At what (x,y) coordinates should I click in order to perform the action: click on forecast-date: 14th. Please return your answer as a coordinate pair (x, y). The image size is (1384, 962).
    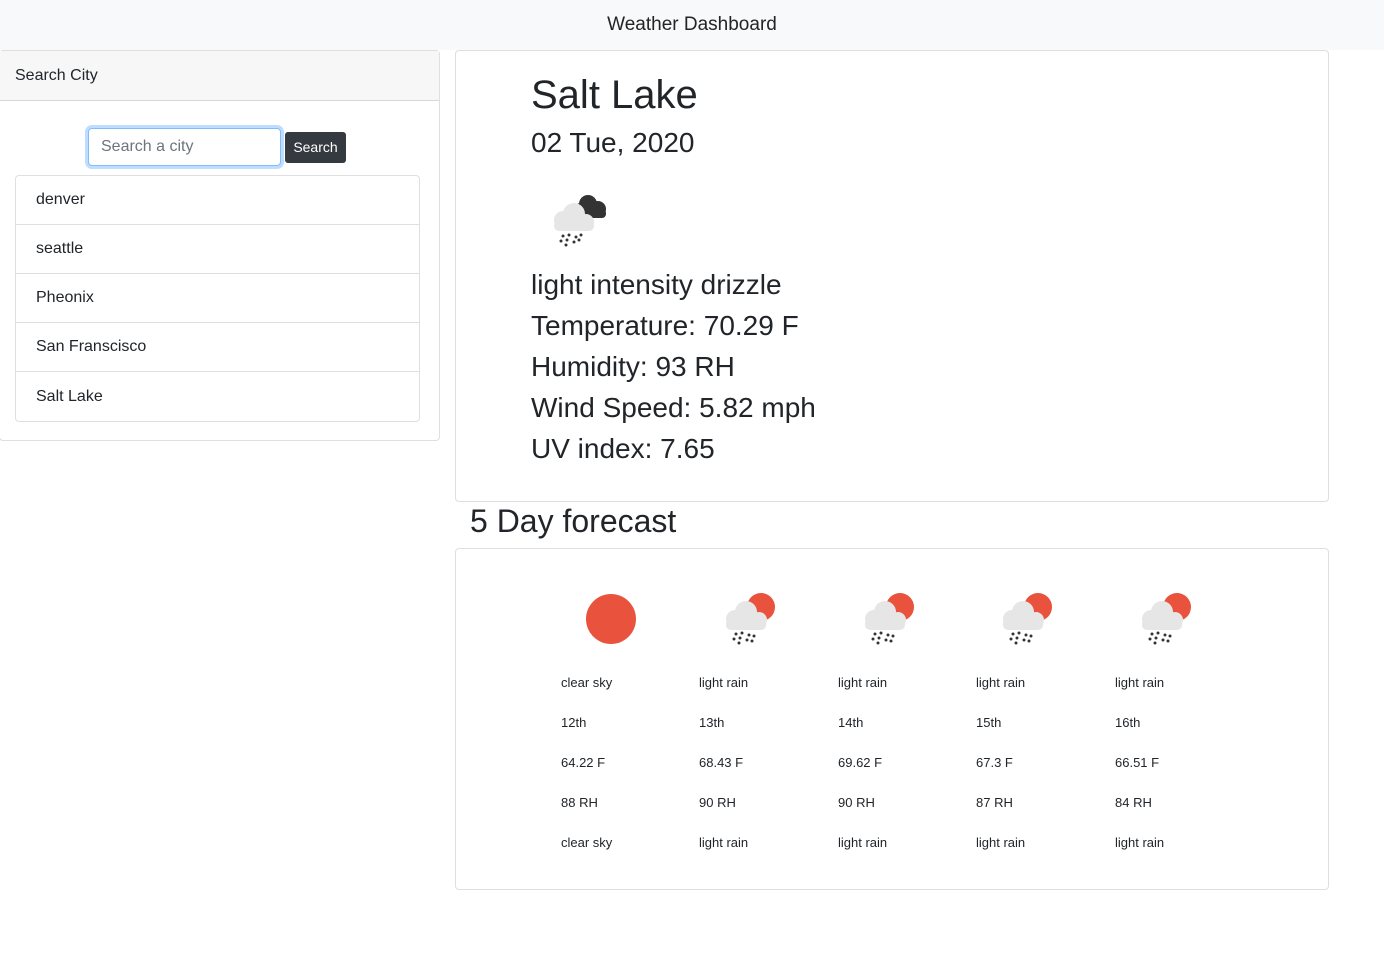
    Looking at the image, I should click on (851, 722).